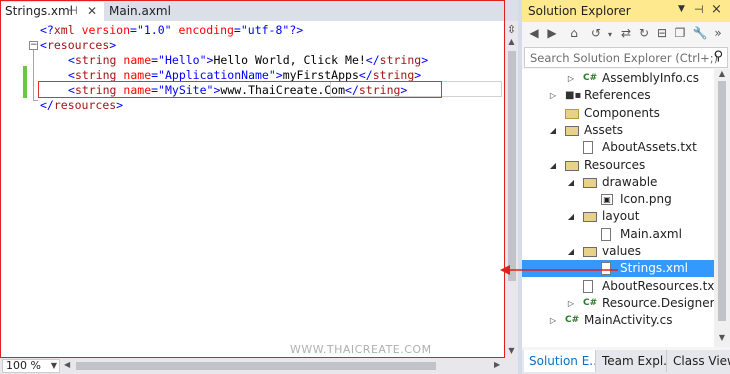  Describe the element at coordinates (67, 364) in the screenshot. I see `scroll-left-icon: ◀` at that location.